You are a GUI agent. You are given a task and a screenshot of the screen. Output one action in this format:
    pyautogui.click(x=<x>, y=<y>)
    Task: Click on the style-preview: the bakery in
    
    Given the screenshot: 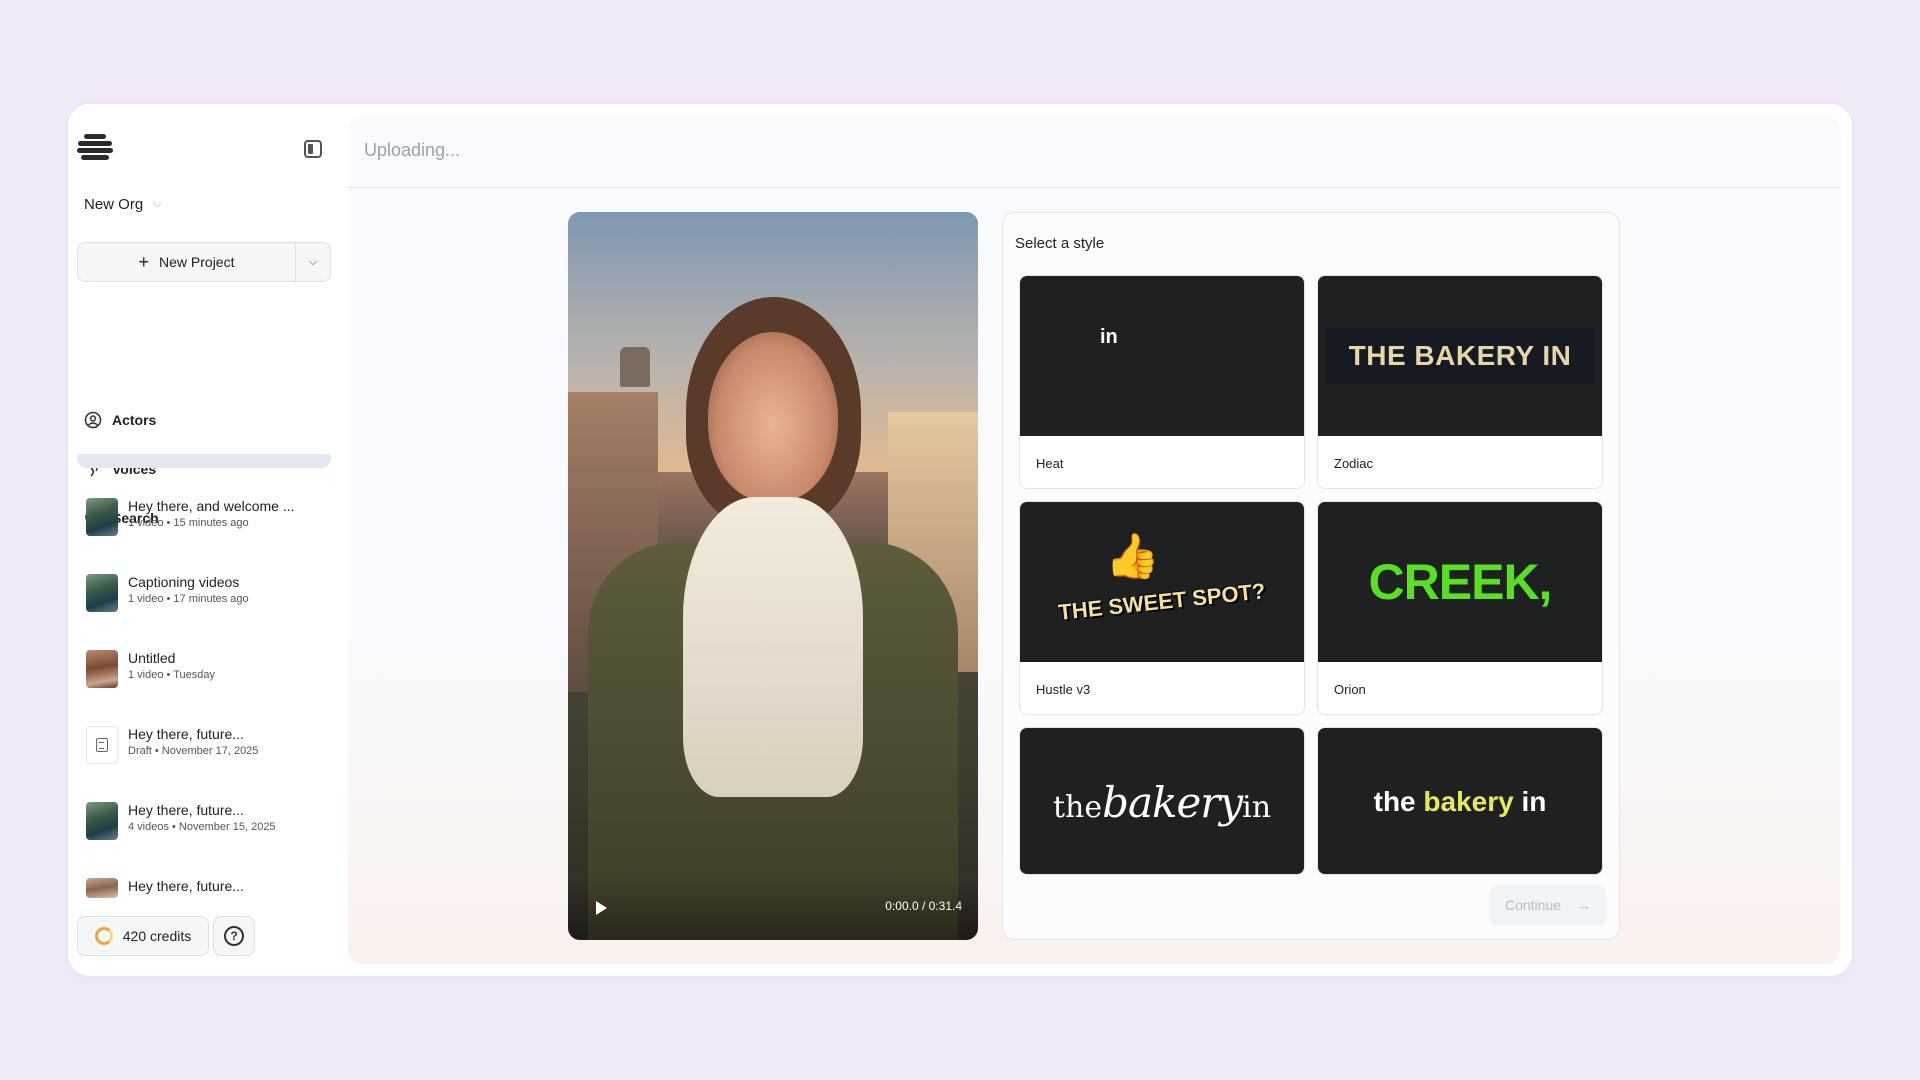 What is the action you would take?
    pyautogui.click(x=1460, y=801)
    